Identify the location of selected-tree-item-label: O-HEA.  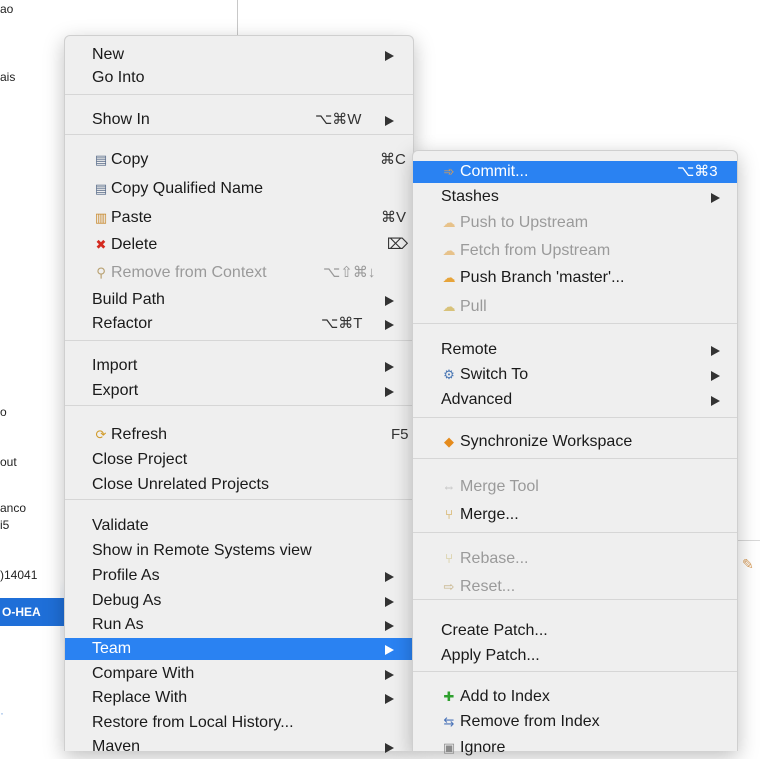
(21, 612).